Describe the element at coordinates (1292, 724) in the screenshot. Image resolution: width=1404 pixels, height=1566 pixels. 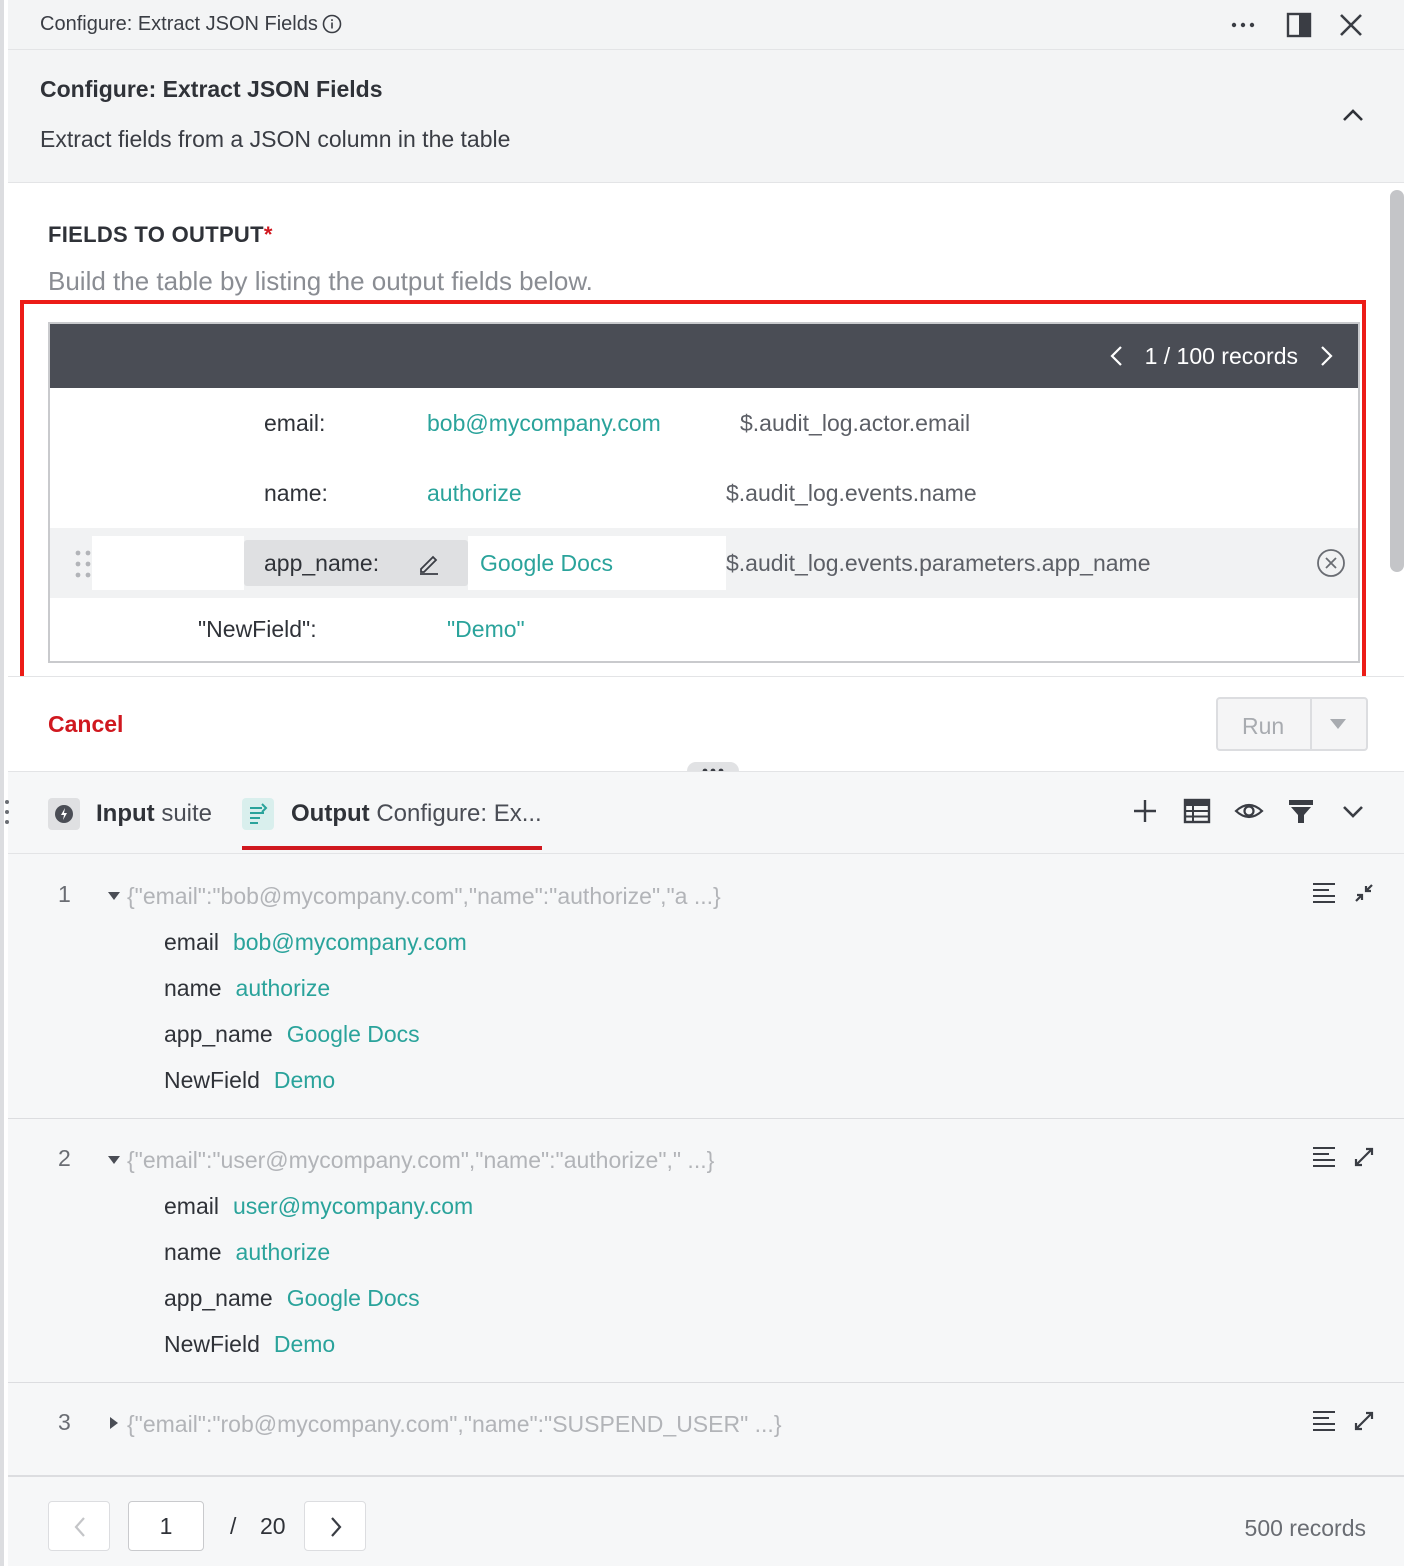
I see `run-button: Run` at that location.